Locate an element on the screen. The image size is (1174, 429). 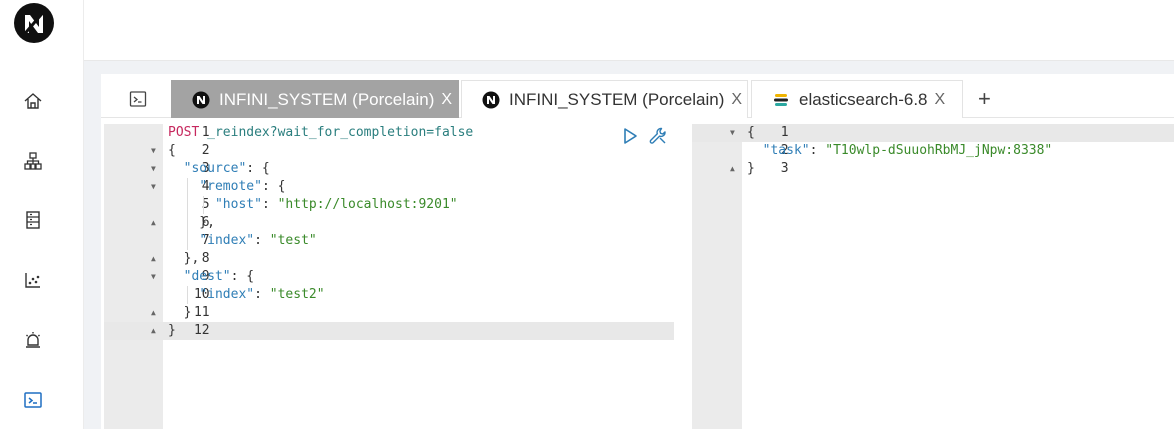
console-toggle-icon is located at coordinates (138, 99).